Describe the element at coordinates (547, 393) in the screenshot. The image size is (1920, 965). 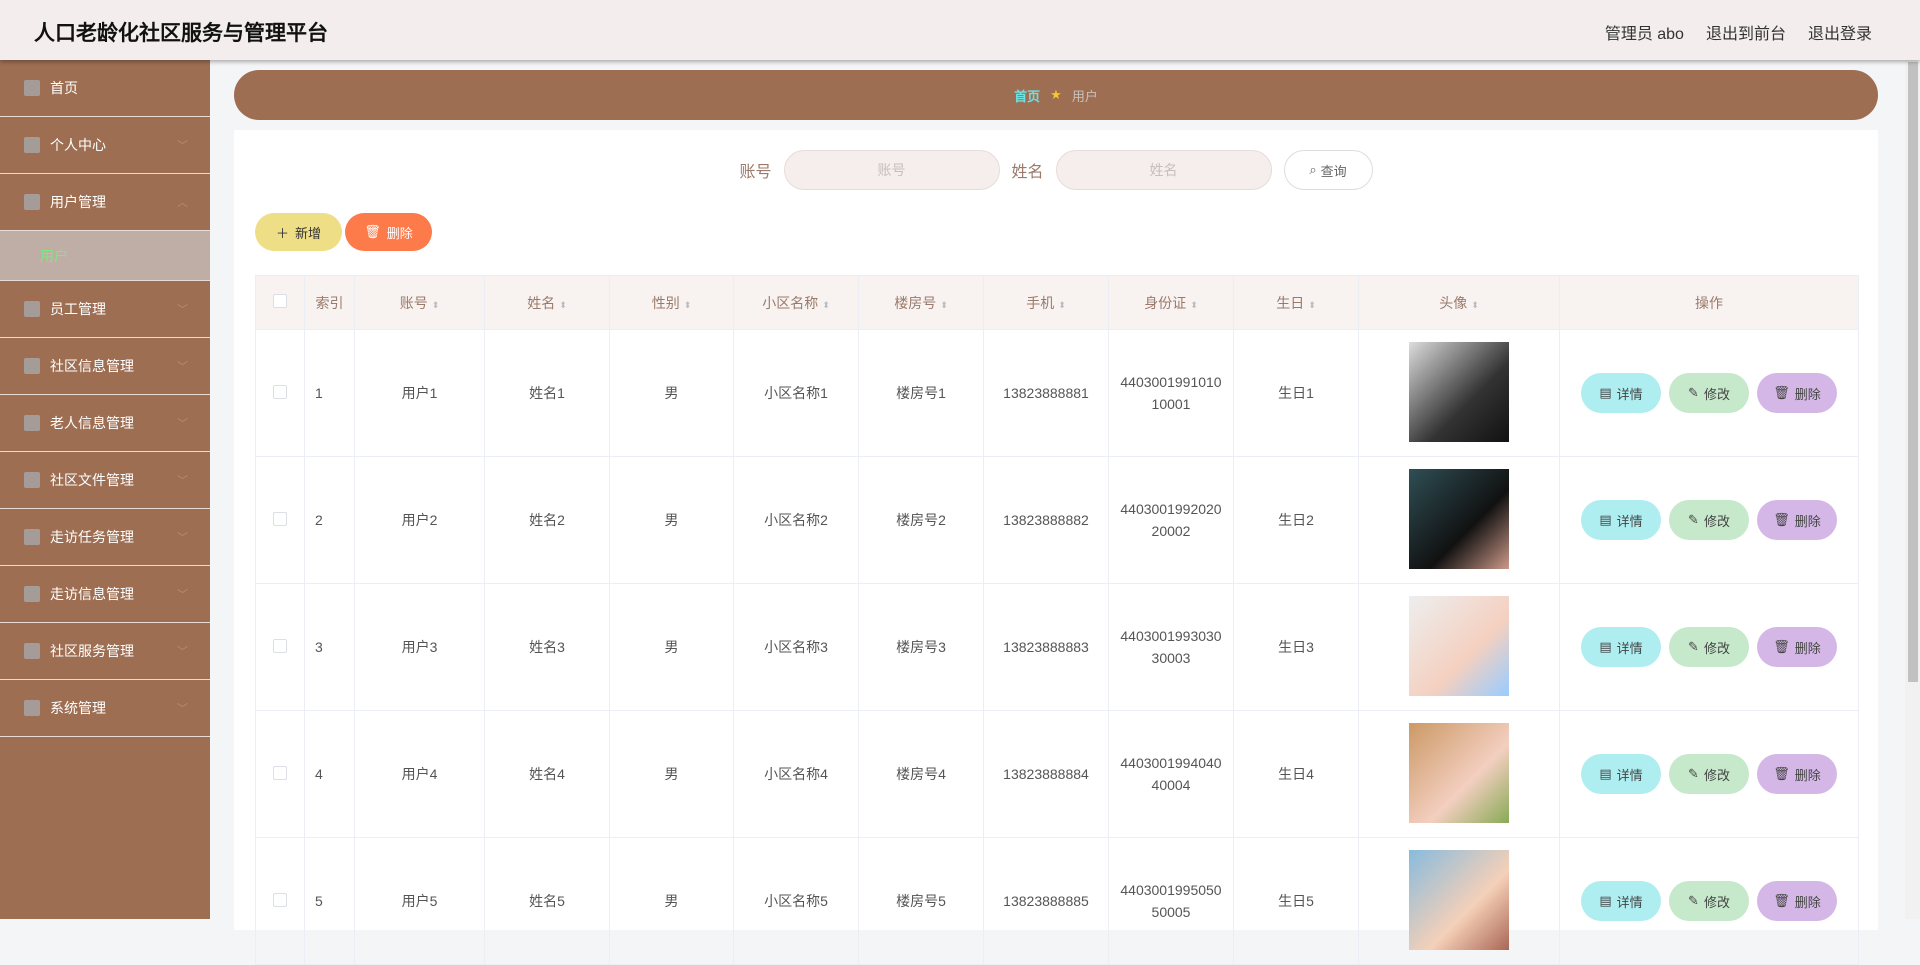
I see `cell-name: 姓名1` at that location.